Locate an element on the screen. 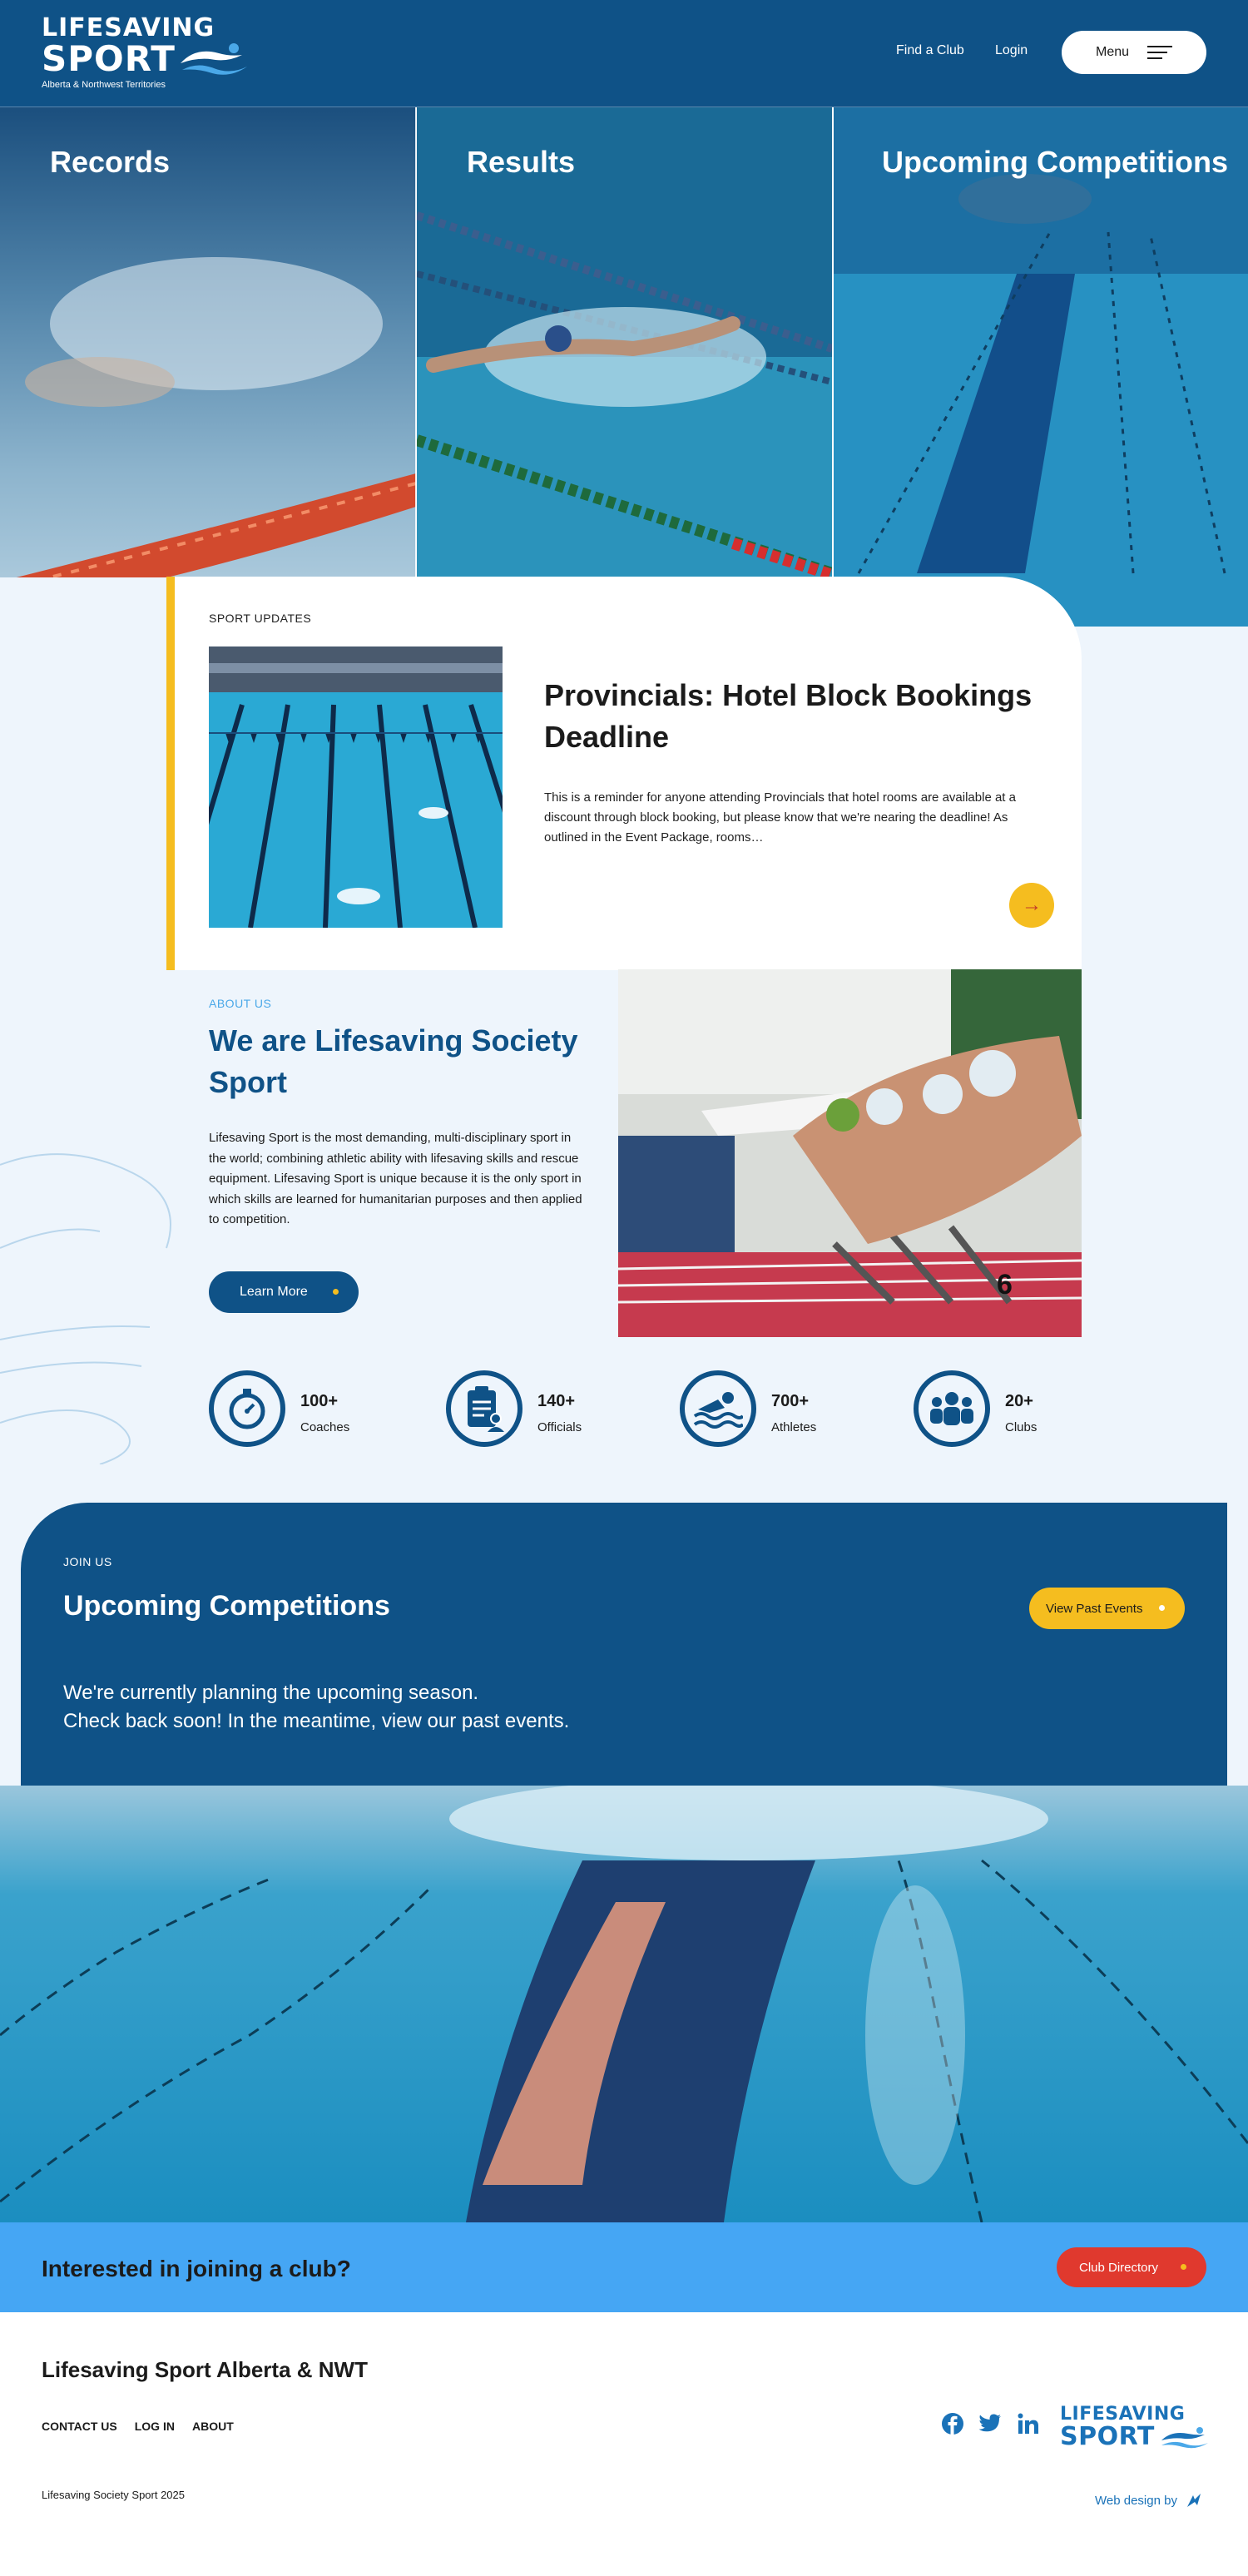 The image size is (1248, 2576). clipboard-person-icon is located at coordinates (484, 1409).